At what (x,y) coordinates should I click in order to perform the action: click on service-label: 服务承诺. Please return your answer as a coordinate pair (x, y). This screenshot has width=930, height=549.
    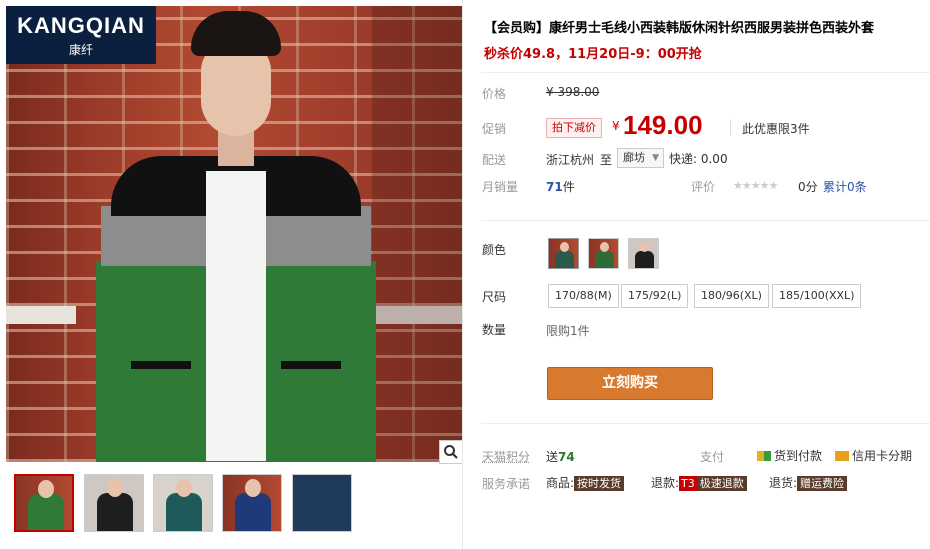
    Looking at the image, I should click on (506, 484).